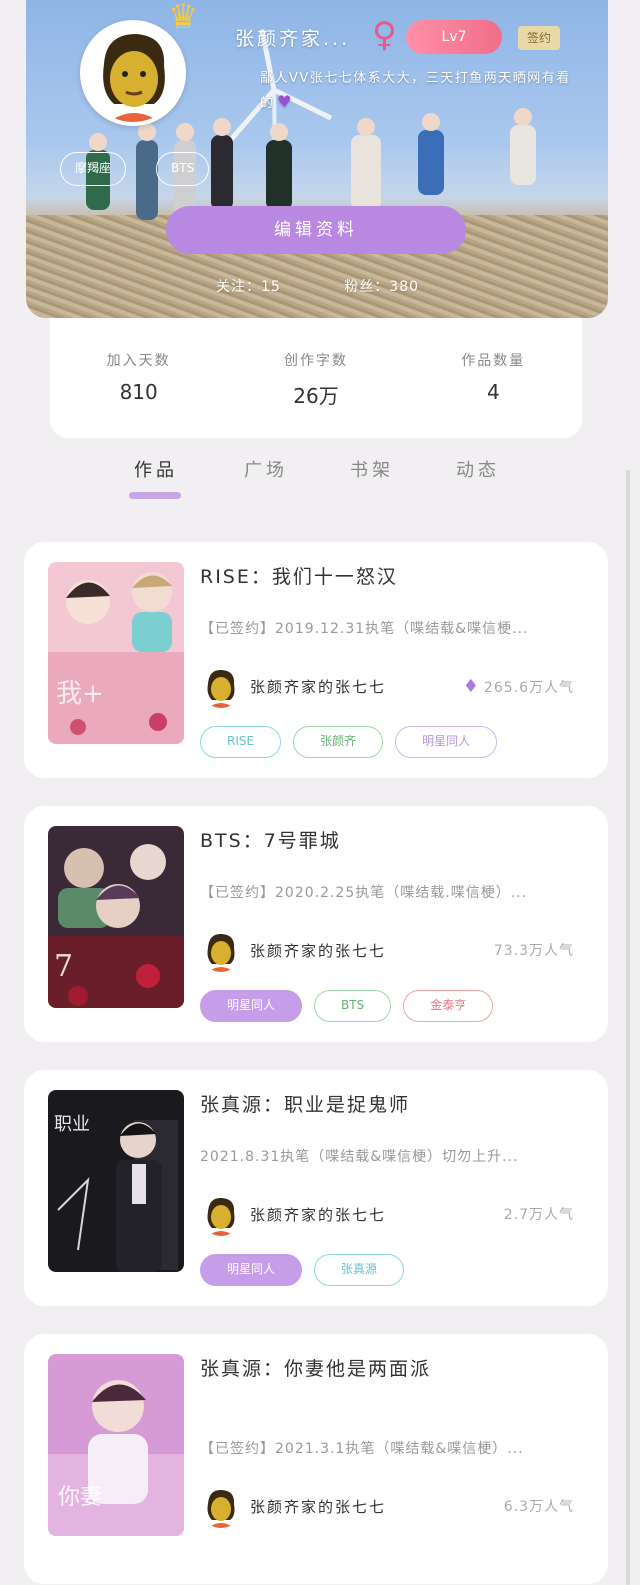  I want to click on work-title: 张真源：职业是捉鬼师, so click(305, 1103).